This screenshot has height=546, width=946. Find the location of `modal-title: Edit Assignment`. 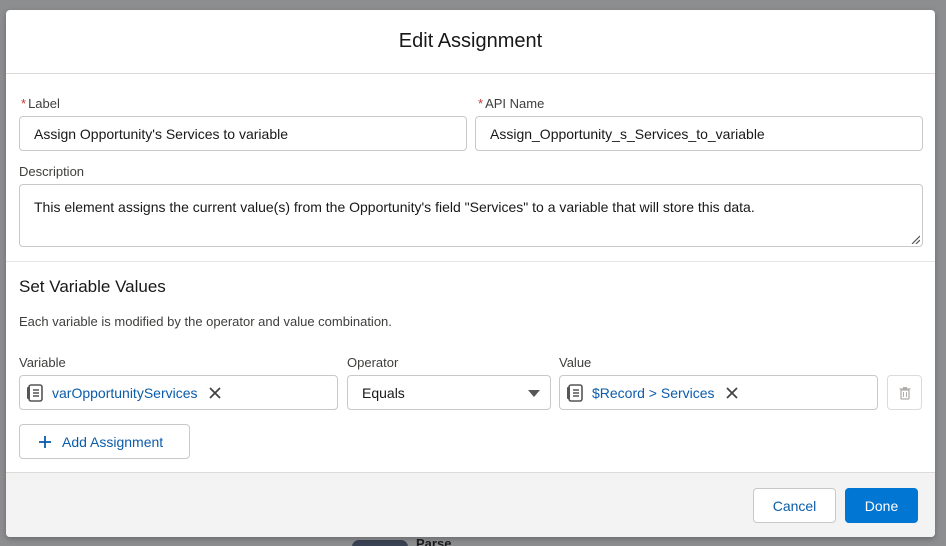

modal-title: Edit Assignment is located at coordinates (470, 41).